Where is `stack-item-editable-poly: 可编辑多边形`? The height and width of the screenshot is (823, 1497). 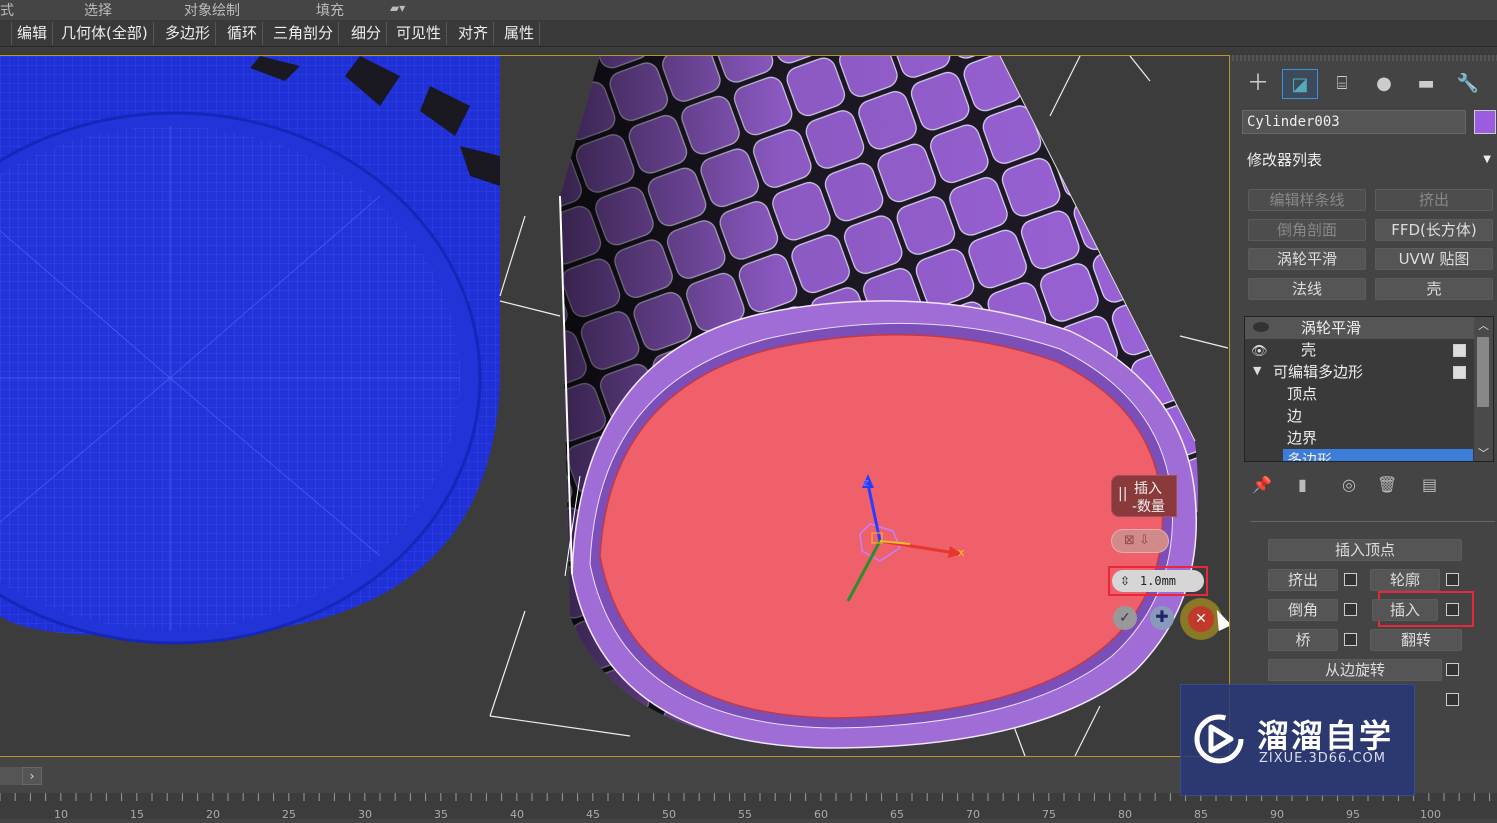 stack-item-editable-poly: 可编辑多边形 is located at coordinates (1360, 372).